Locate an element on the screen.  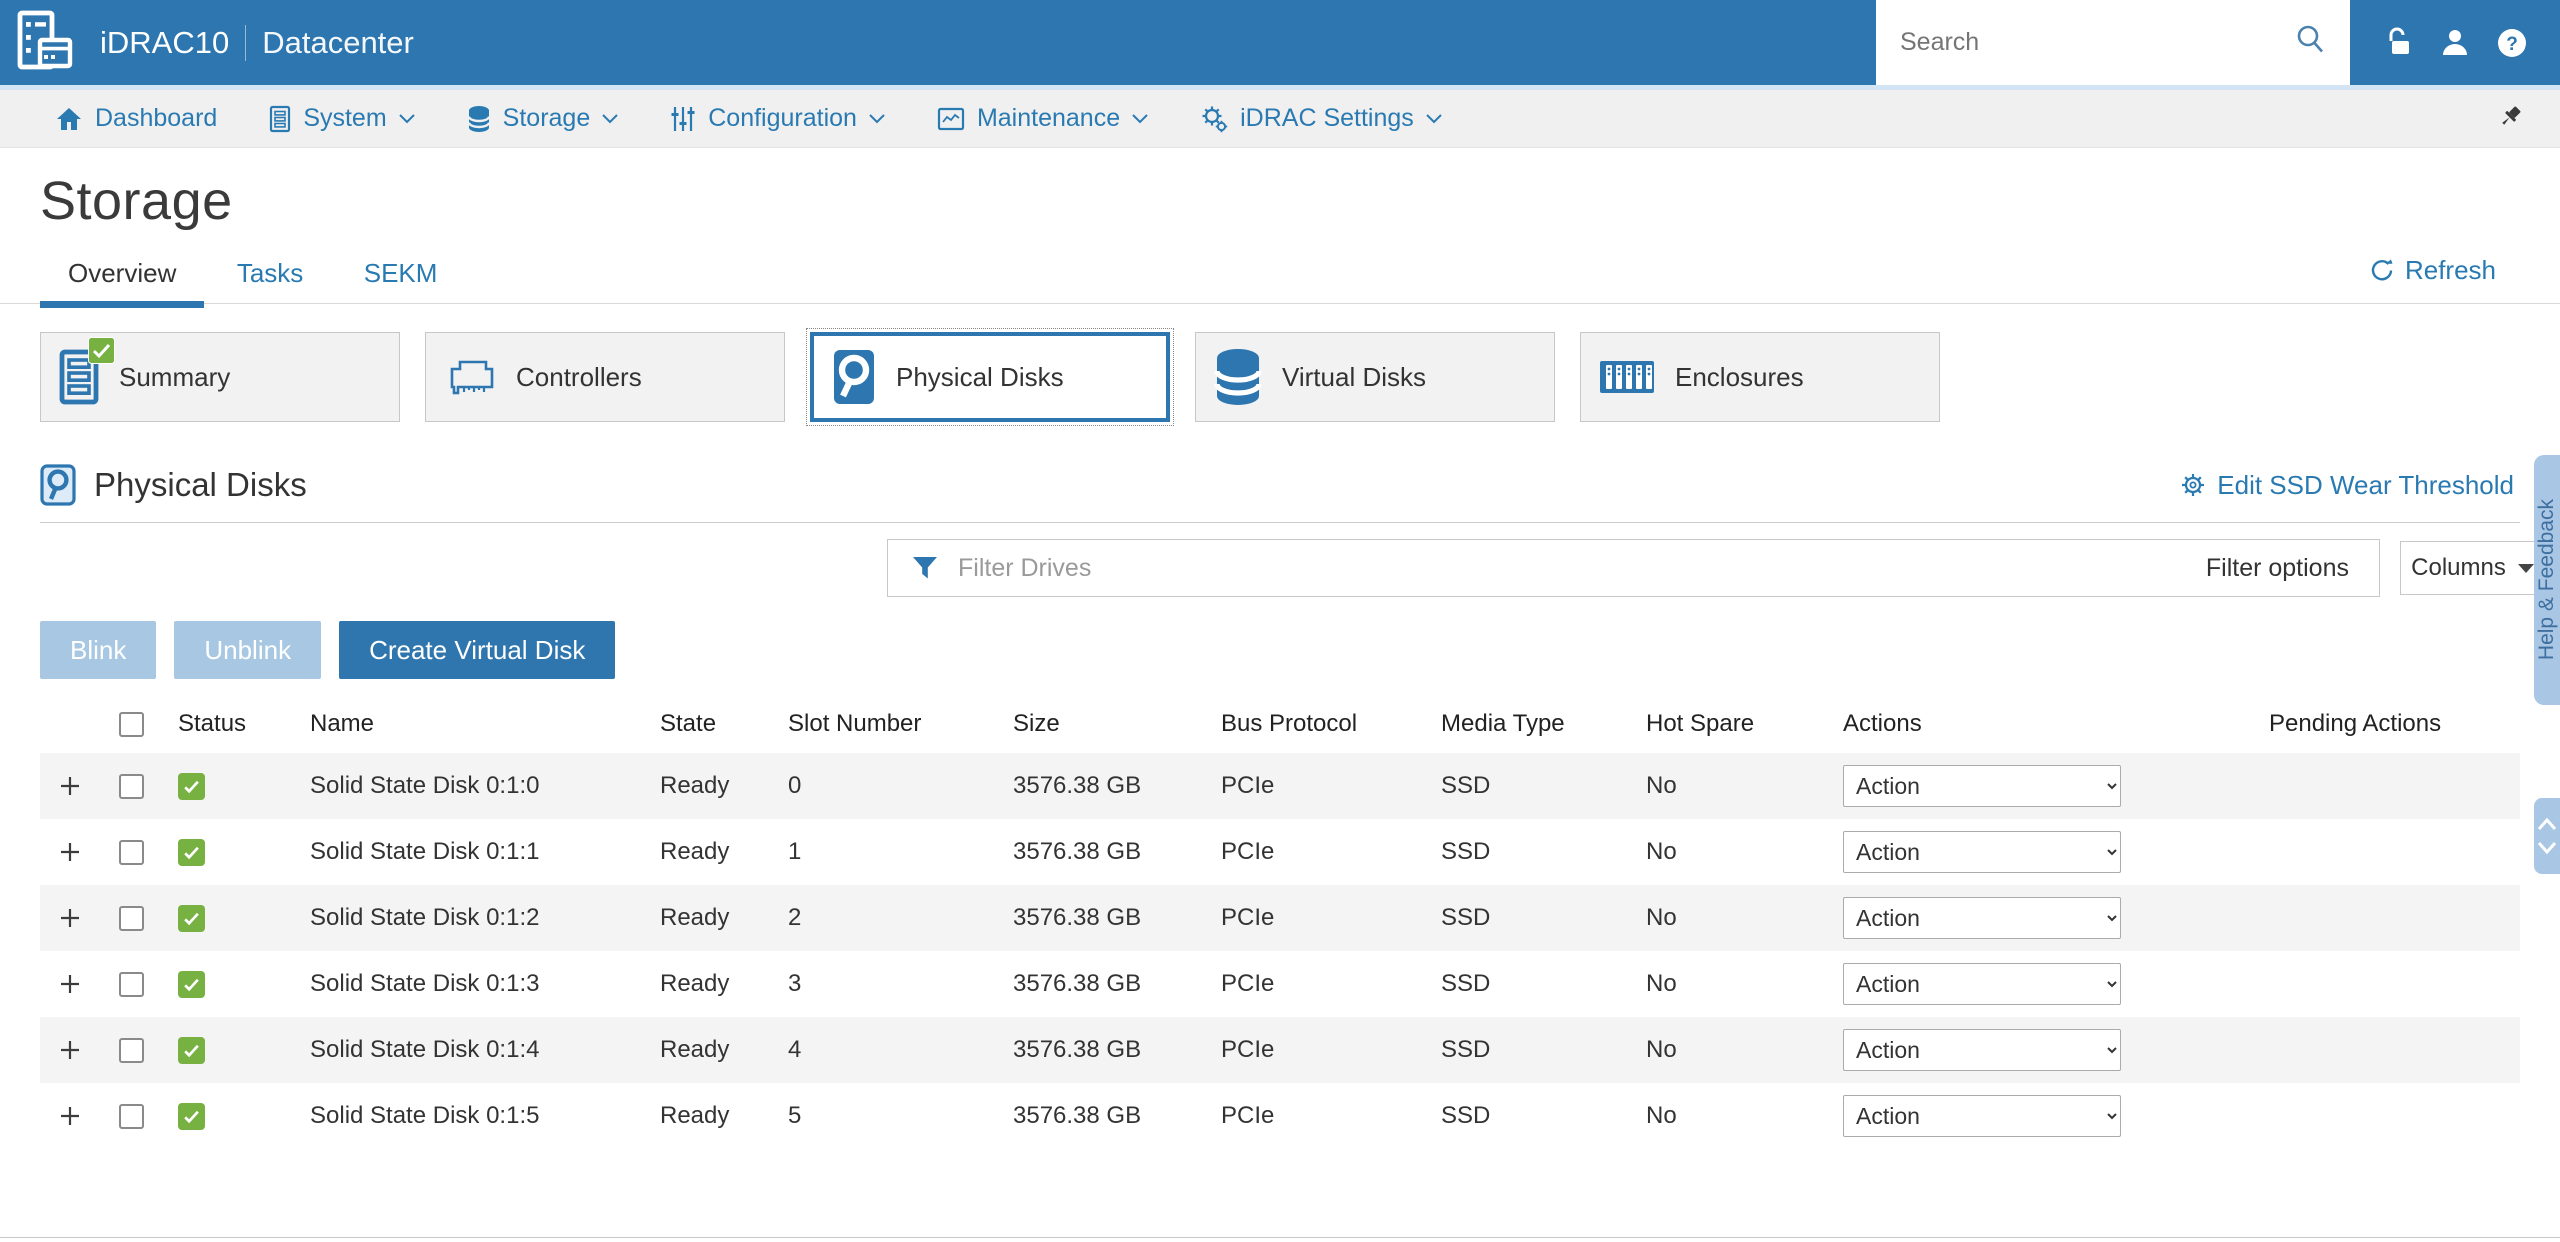
help-feedback-label: Help & Feedback is located at coordinates (2546, 580).